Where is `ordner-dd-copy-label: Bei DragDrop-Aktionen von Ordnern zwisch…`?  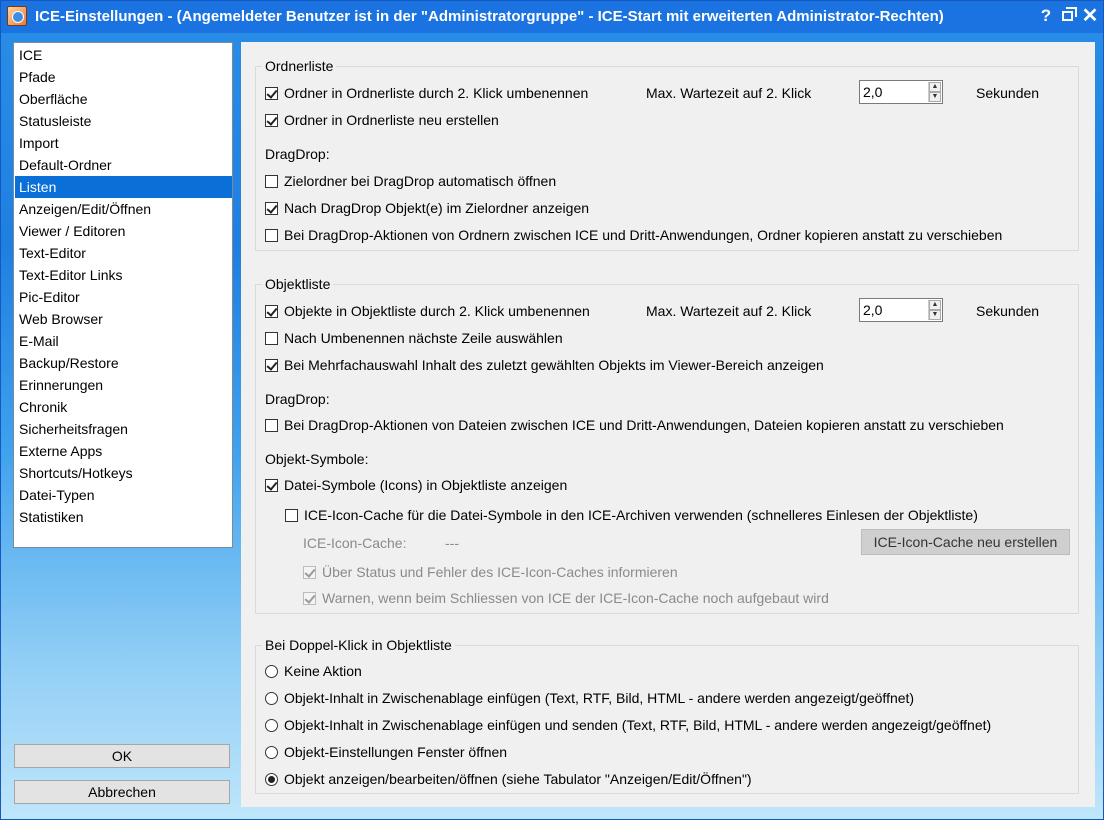
ordner-dd-copy-label: Bei DragDrop-Aktionen von Ordnern zwisch… is located at coordinates (643, 235).